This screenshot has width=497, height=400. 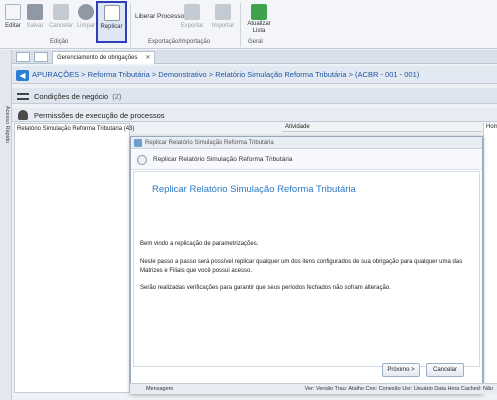 What do you see at coordinates (192, 12) in the screenshot?
I see `export-icon` at bounding box center [192, 12].